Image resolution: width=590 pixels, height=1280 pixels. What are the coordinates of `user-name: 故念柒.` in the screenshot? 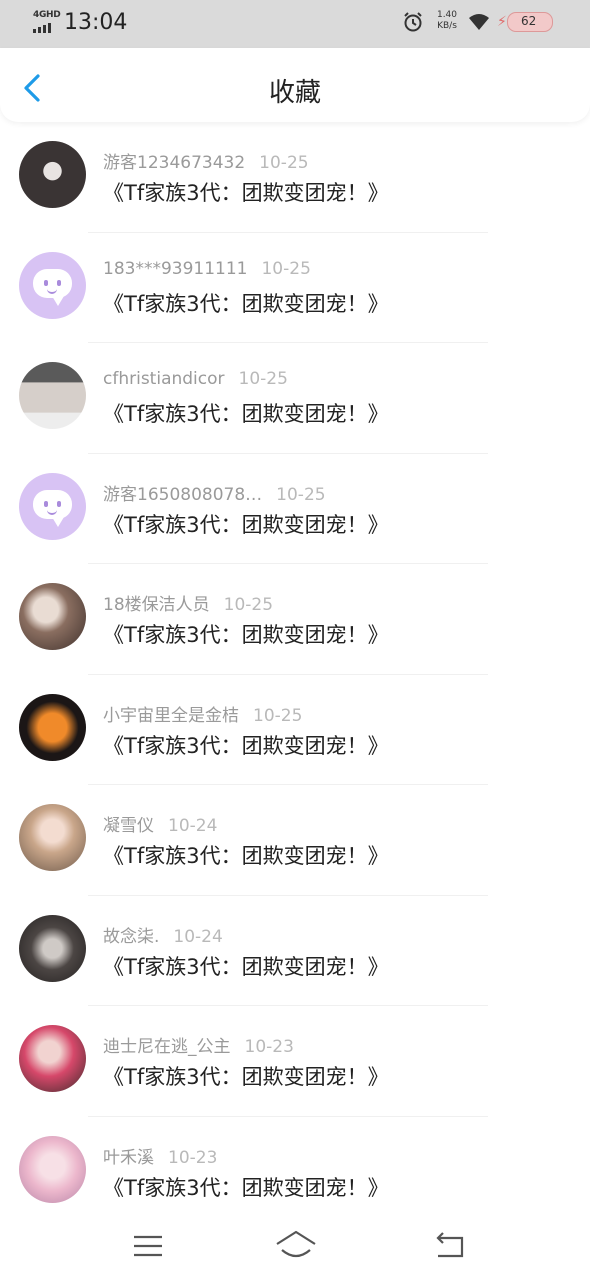 It's located at (131, 936).